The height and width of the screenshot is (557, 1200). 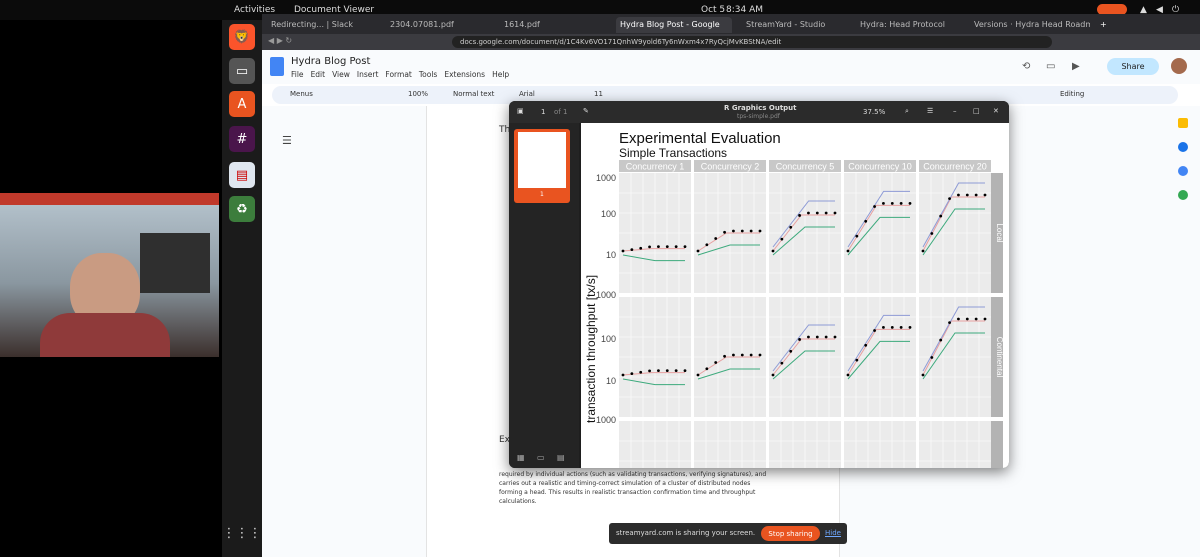 What do you see at coordinates (1183, 147) in the screenshot?
I see `tasks-icon` at bounding box center [1183, 147].